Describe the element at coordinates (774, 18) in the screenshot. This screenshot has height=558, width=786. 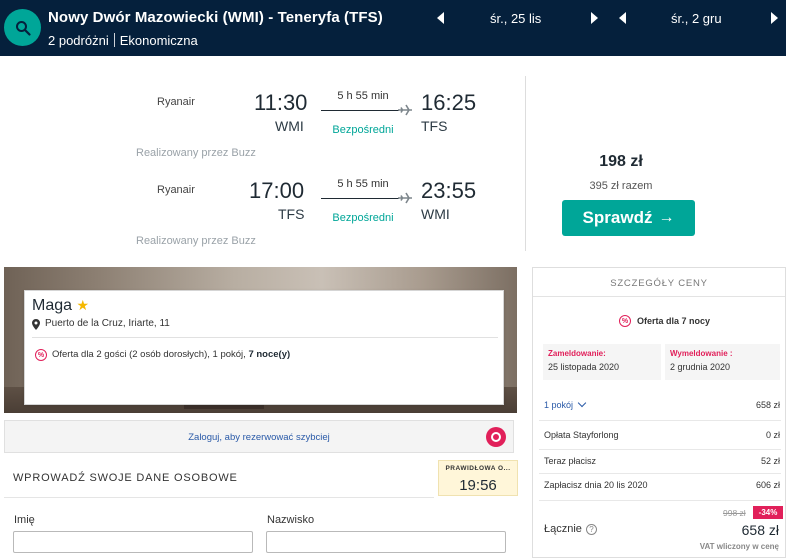
I see `return-next-date-icon` at that location.